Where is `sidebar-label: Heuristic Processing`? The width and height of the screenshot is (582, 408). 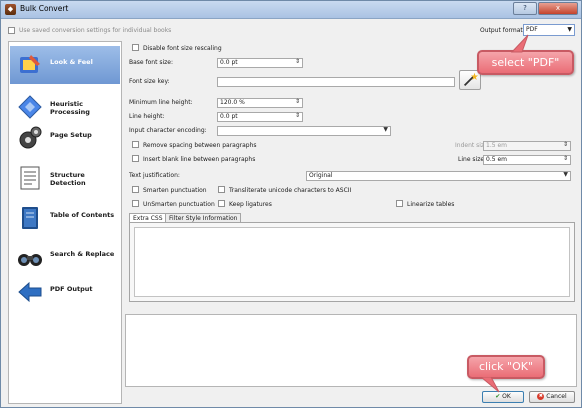 sidebar-label: Heuristic Processing is located at coordinates (70, 108).